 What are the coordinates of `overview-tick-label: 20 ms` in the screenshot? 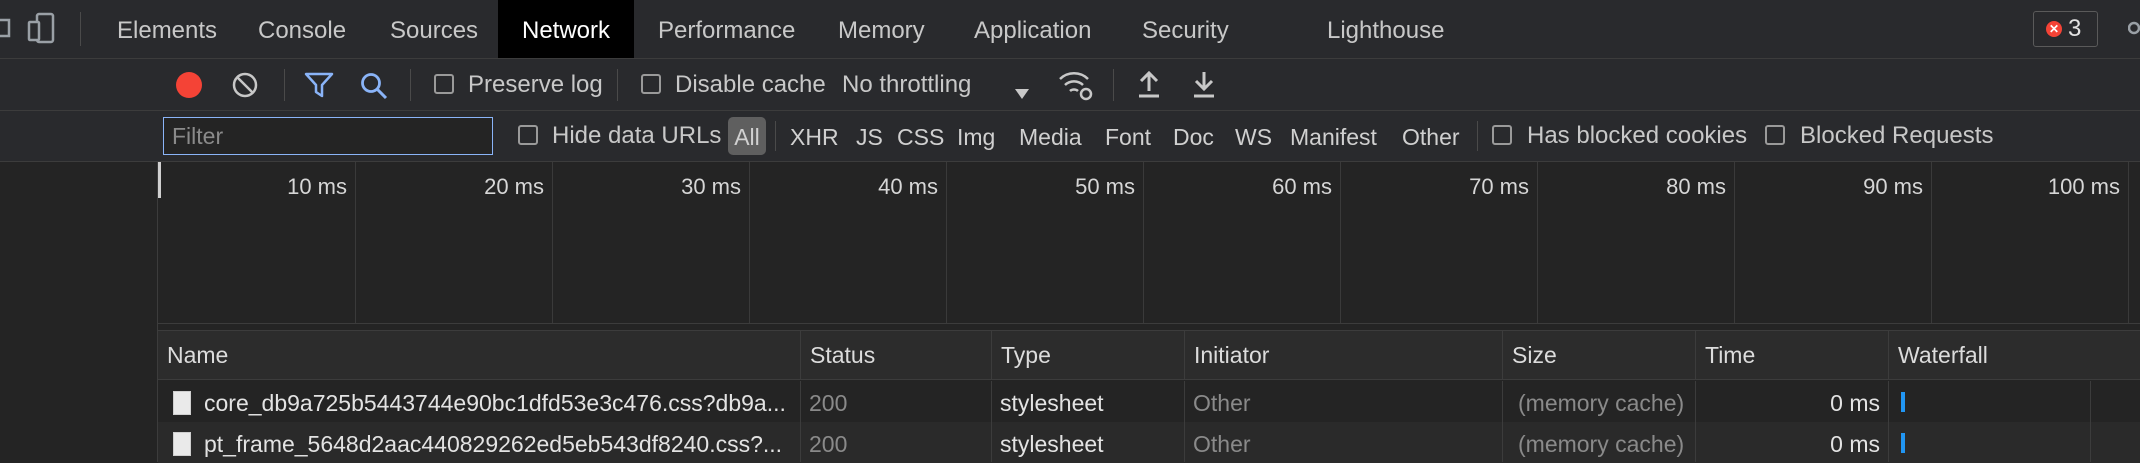 It's located at (514, 186).